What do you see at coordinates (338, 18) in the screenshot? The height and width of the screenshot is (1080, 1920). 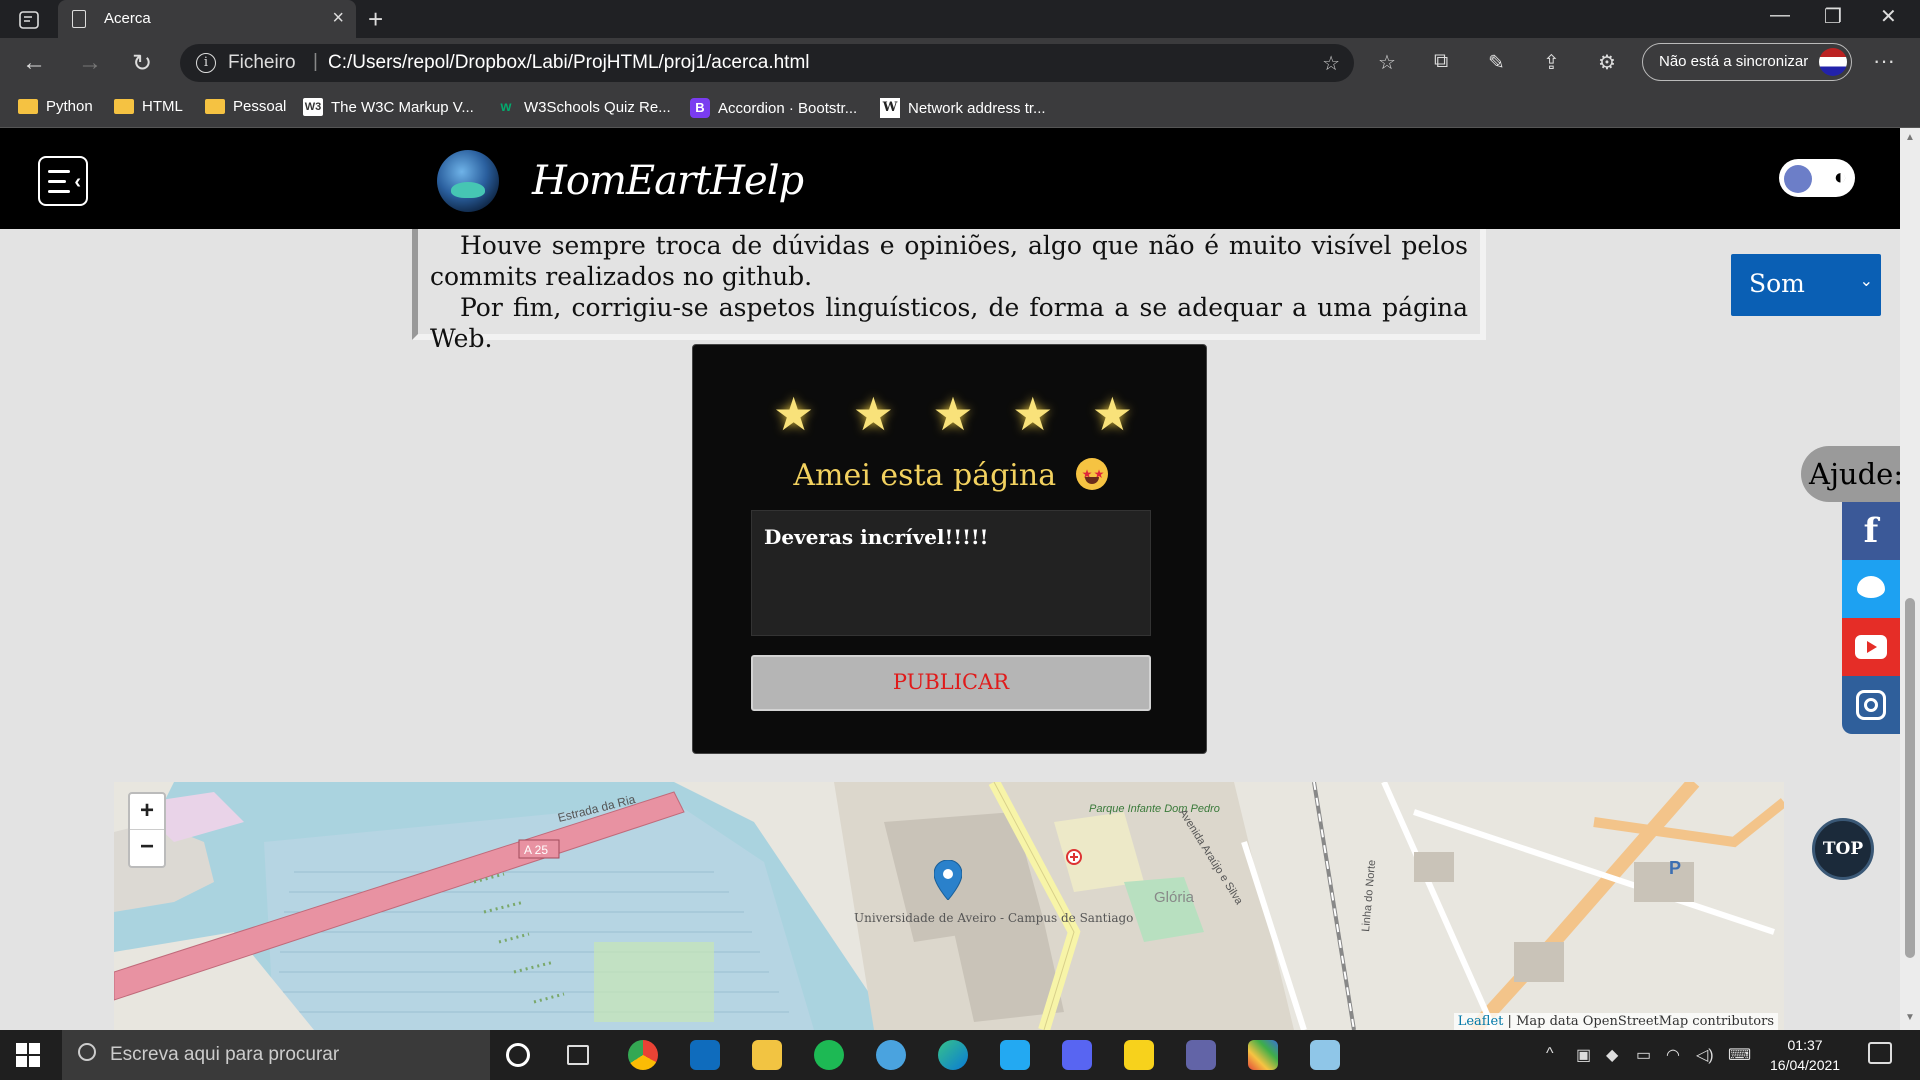 I see `close-tab-icon: ×` at bounding box center [338, 18].